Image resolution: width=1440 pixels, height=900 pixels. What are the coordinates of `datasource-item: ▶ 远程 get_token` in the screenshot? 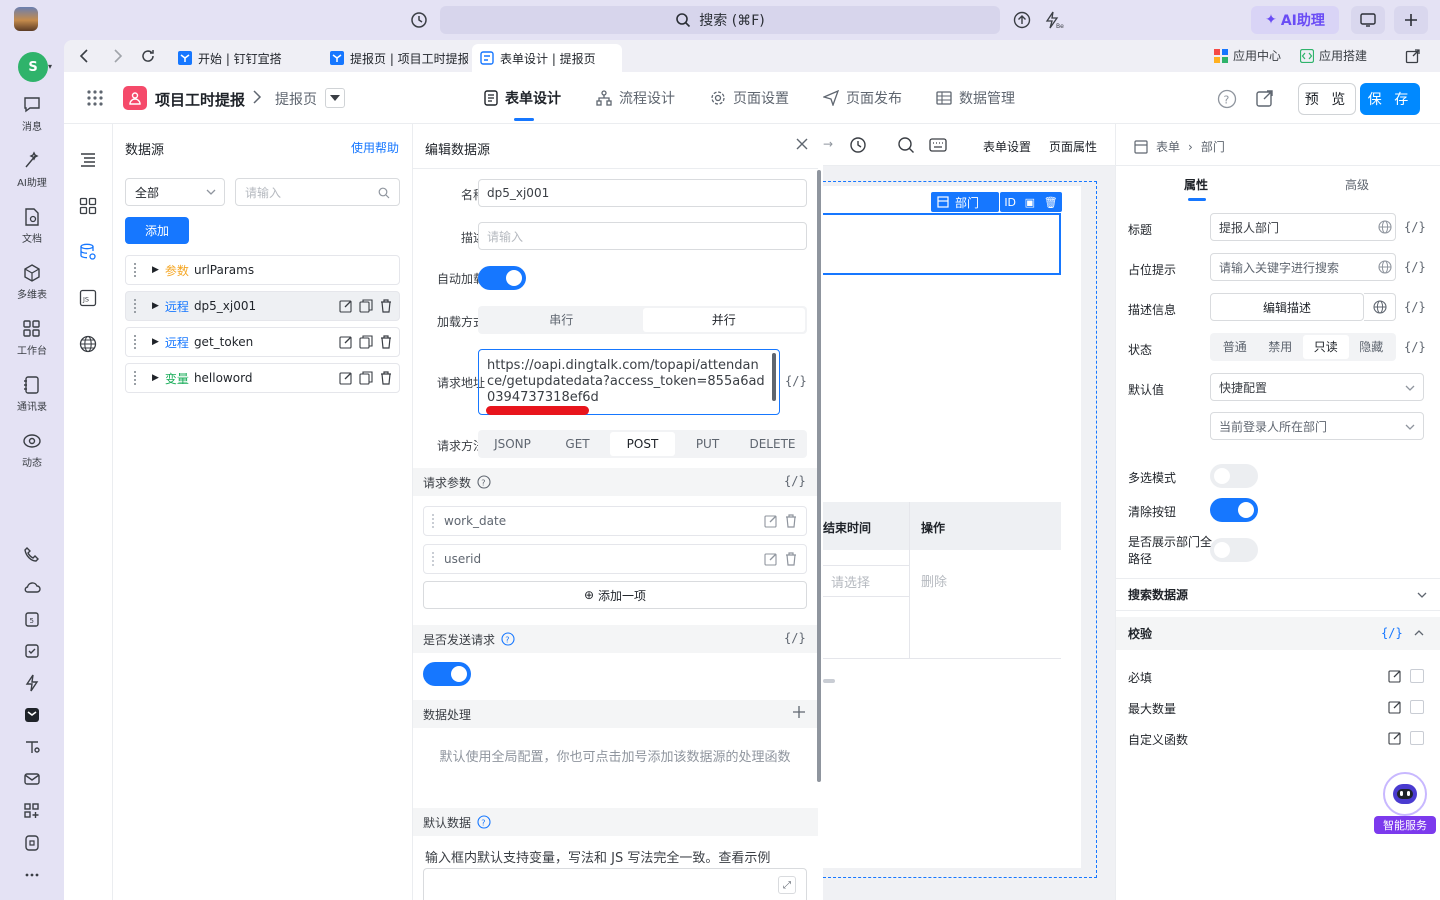 It's located at (262, 342).